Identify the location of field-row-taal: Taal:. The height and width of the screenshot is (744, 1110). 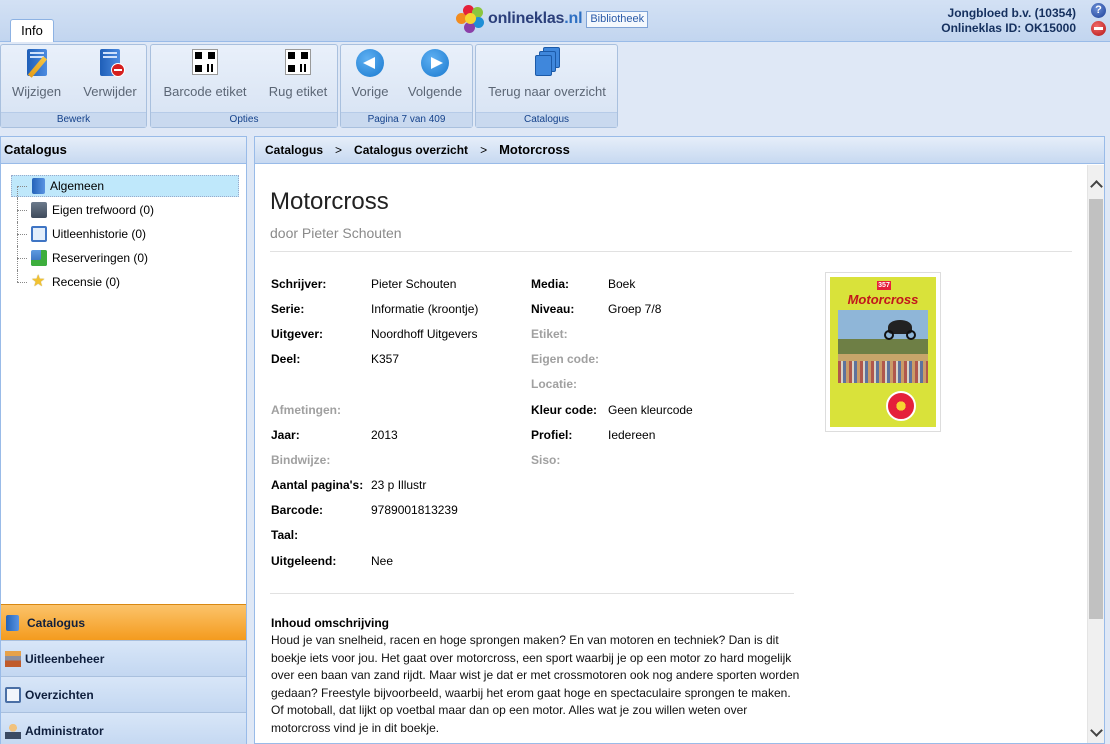
(285, 535).